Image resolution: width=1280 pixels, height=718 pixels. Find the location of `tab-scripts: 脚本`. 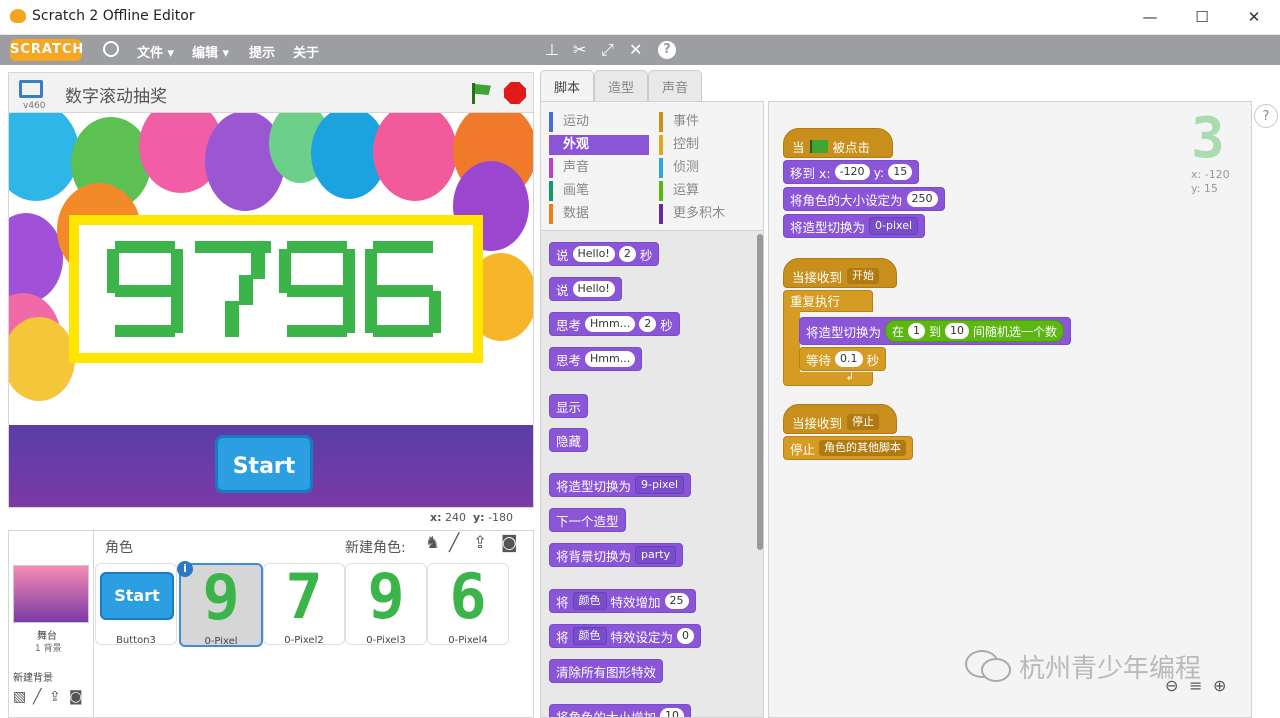

tab-scripts: 脚本 is located at coordinates (567, 85).